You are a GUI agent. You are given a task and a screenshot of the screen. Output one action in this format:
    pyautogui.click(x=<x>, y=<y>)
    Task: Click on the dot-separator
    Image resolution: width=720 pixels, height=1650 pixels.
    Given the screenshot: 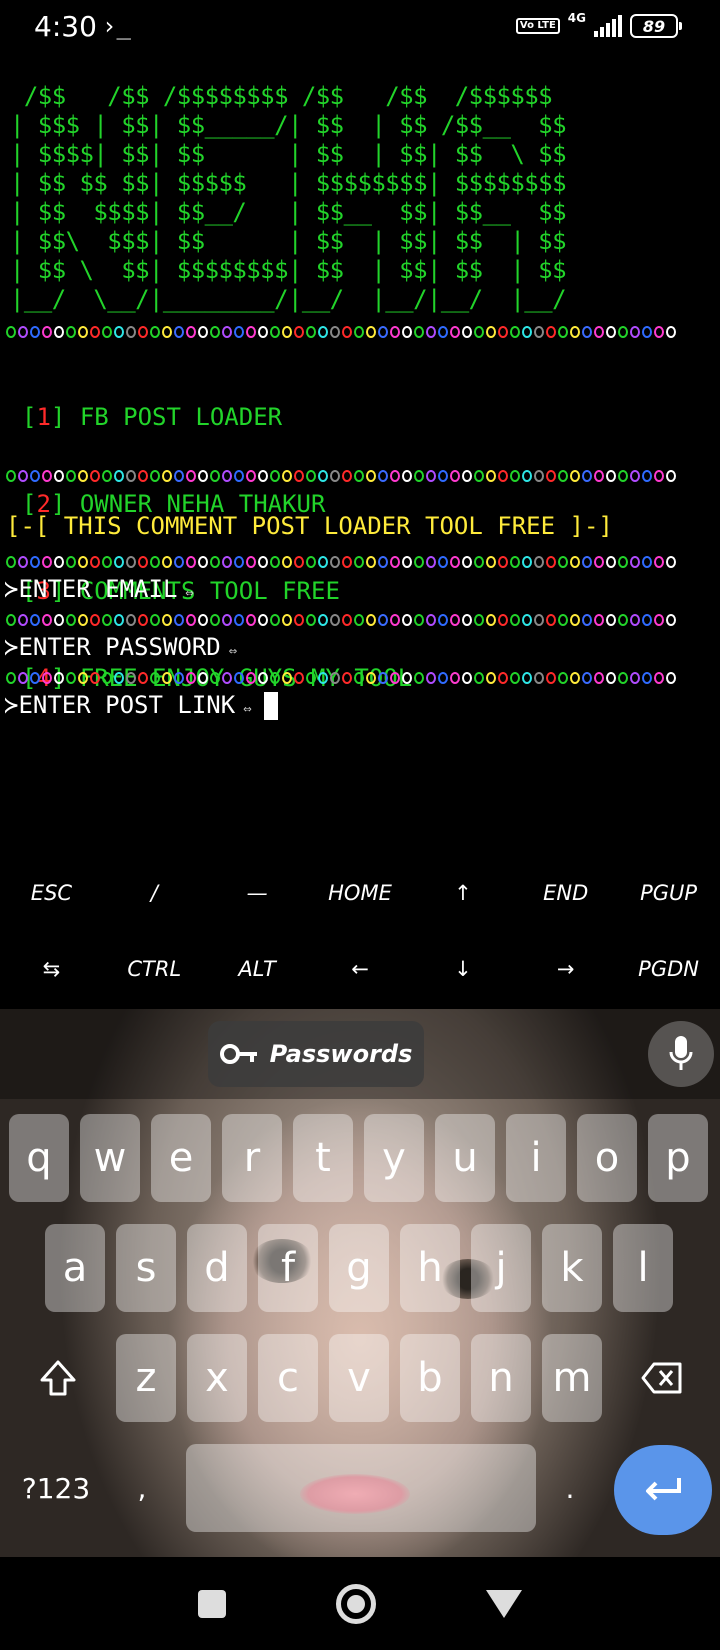 What is the action you would take?
    pyautogui.click(x=360, y=333)
    